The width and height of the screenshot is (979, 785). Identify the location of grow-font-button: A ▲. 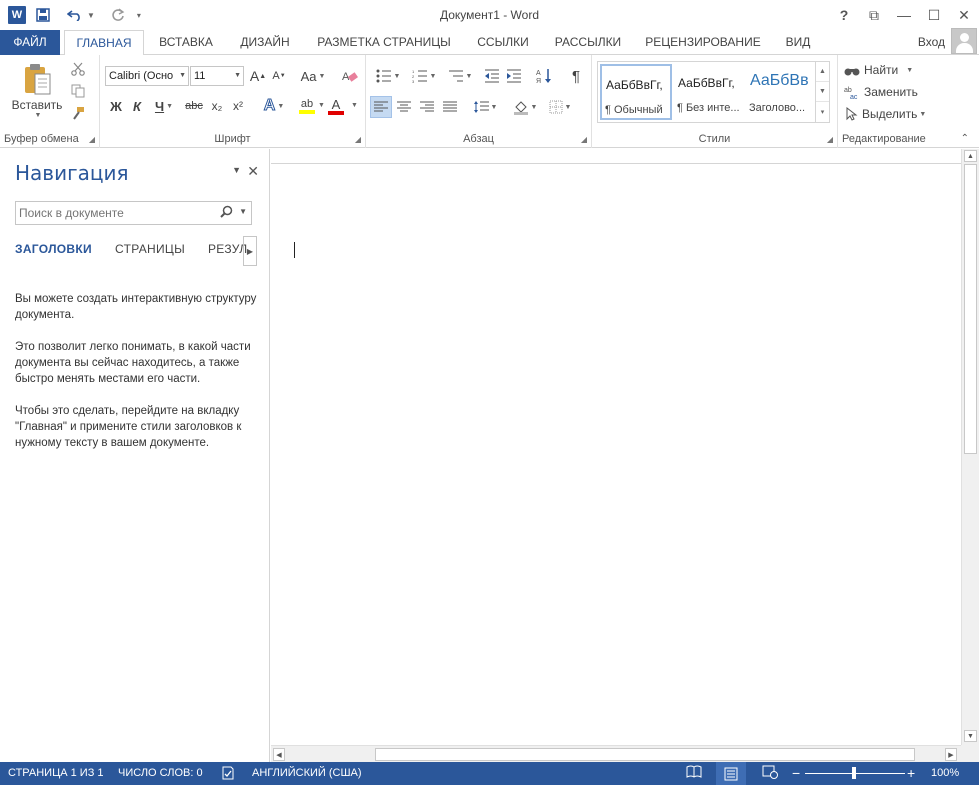
(258, 76).